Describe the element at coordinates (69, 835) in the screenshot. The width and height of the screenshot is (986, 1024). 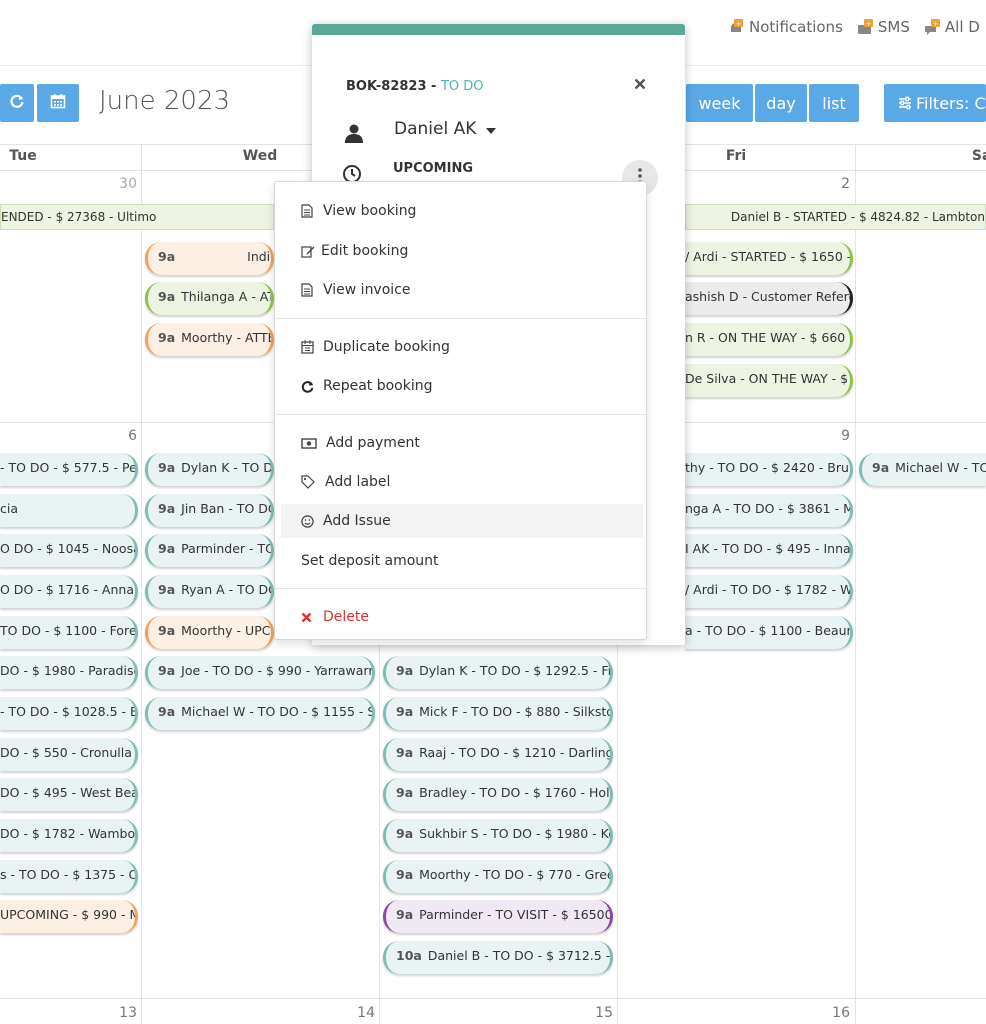
I see `event-tue-w2-9: DO - $ 1782 - Wamboir` at that location.